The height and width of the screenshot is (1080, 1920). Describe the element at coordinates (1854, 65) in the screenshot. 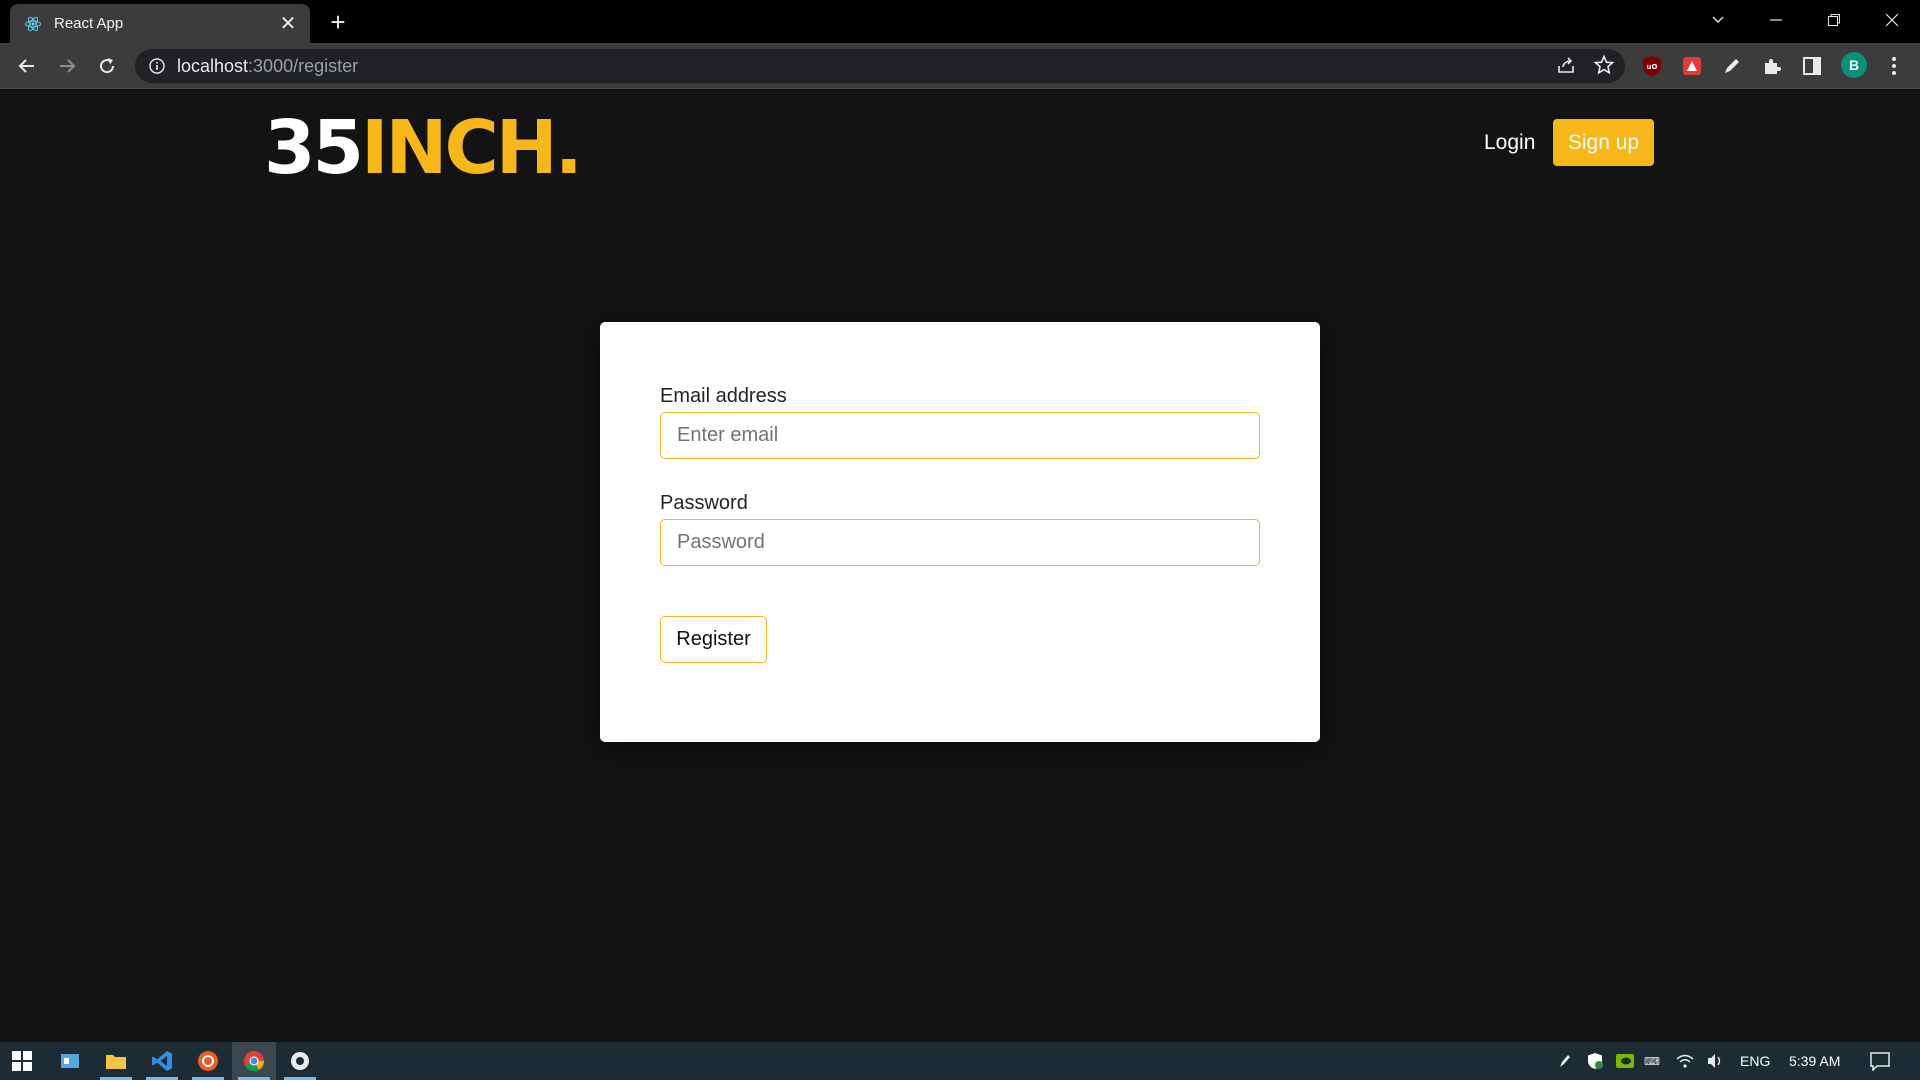

I see `profile-avatar: B` at that location.